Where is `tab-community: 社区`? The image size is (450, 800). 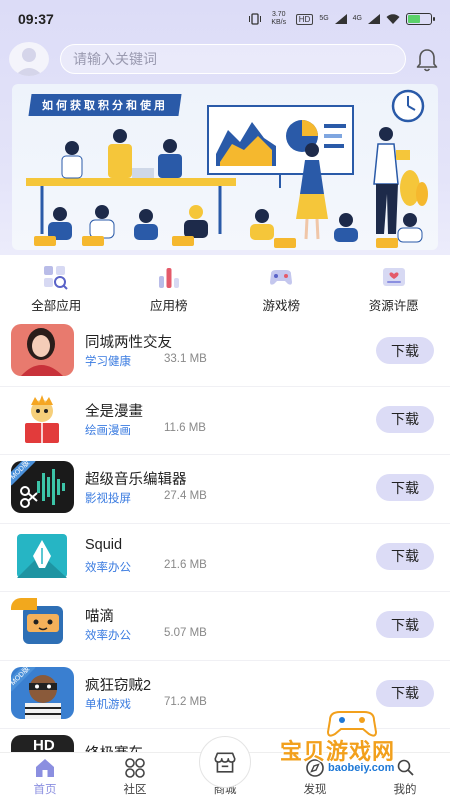
tab-community: 社区 is located at coordinates (135, 776).